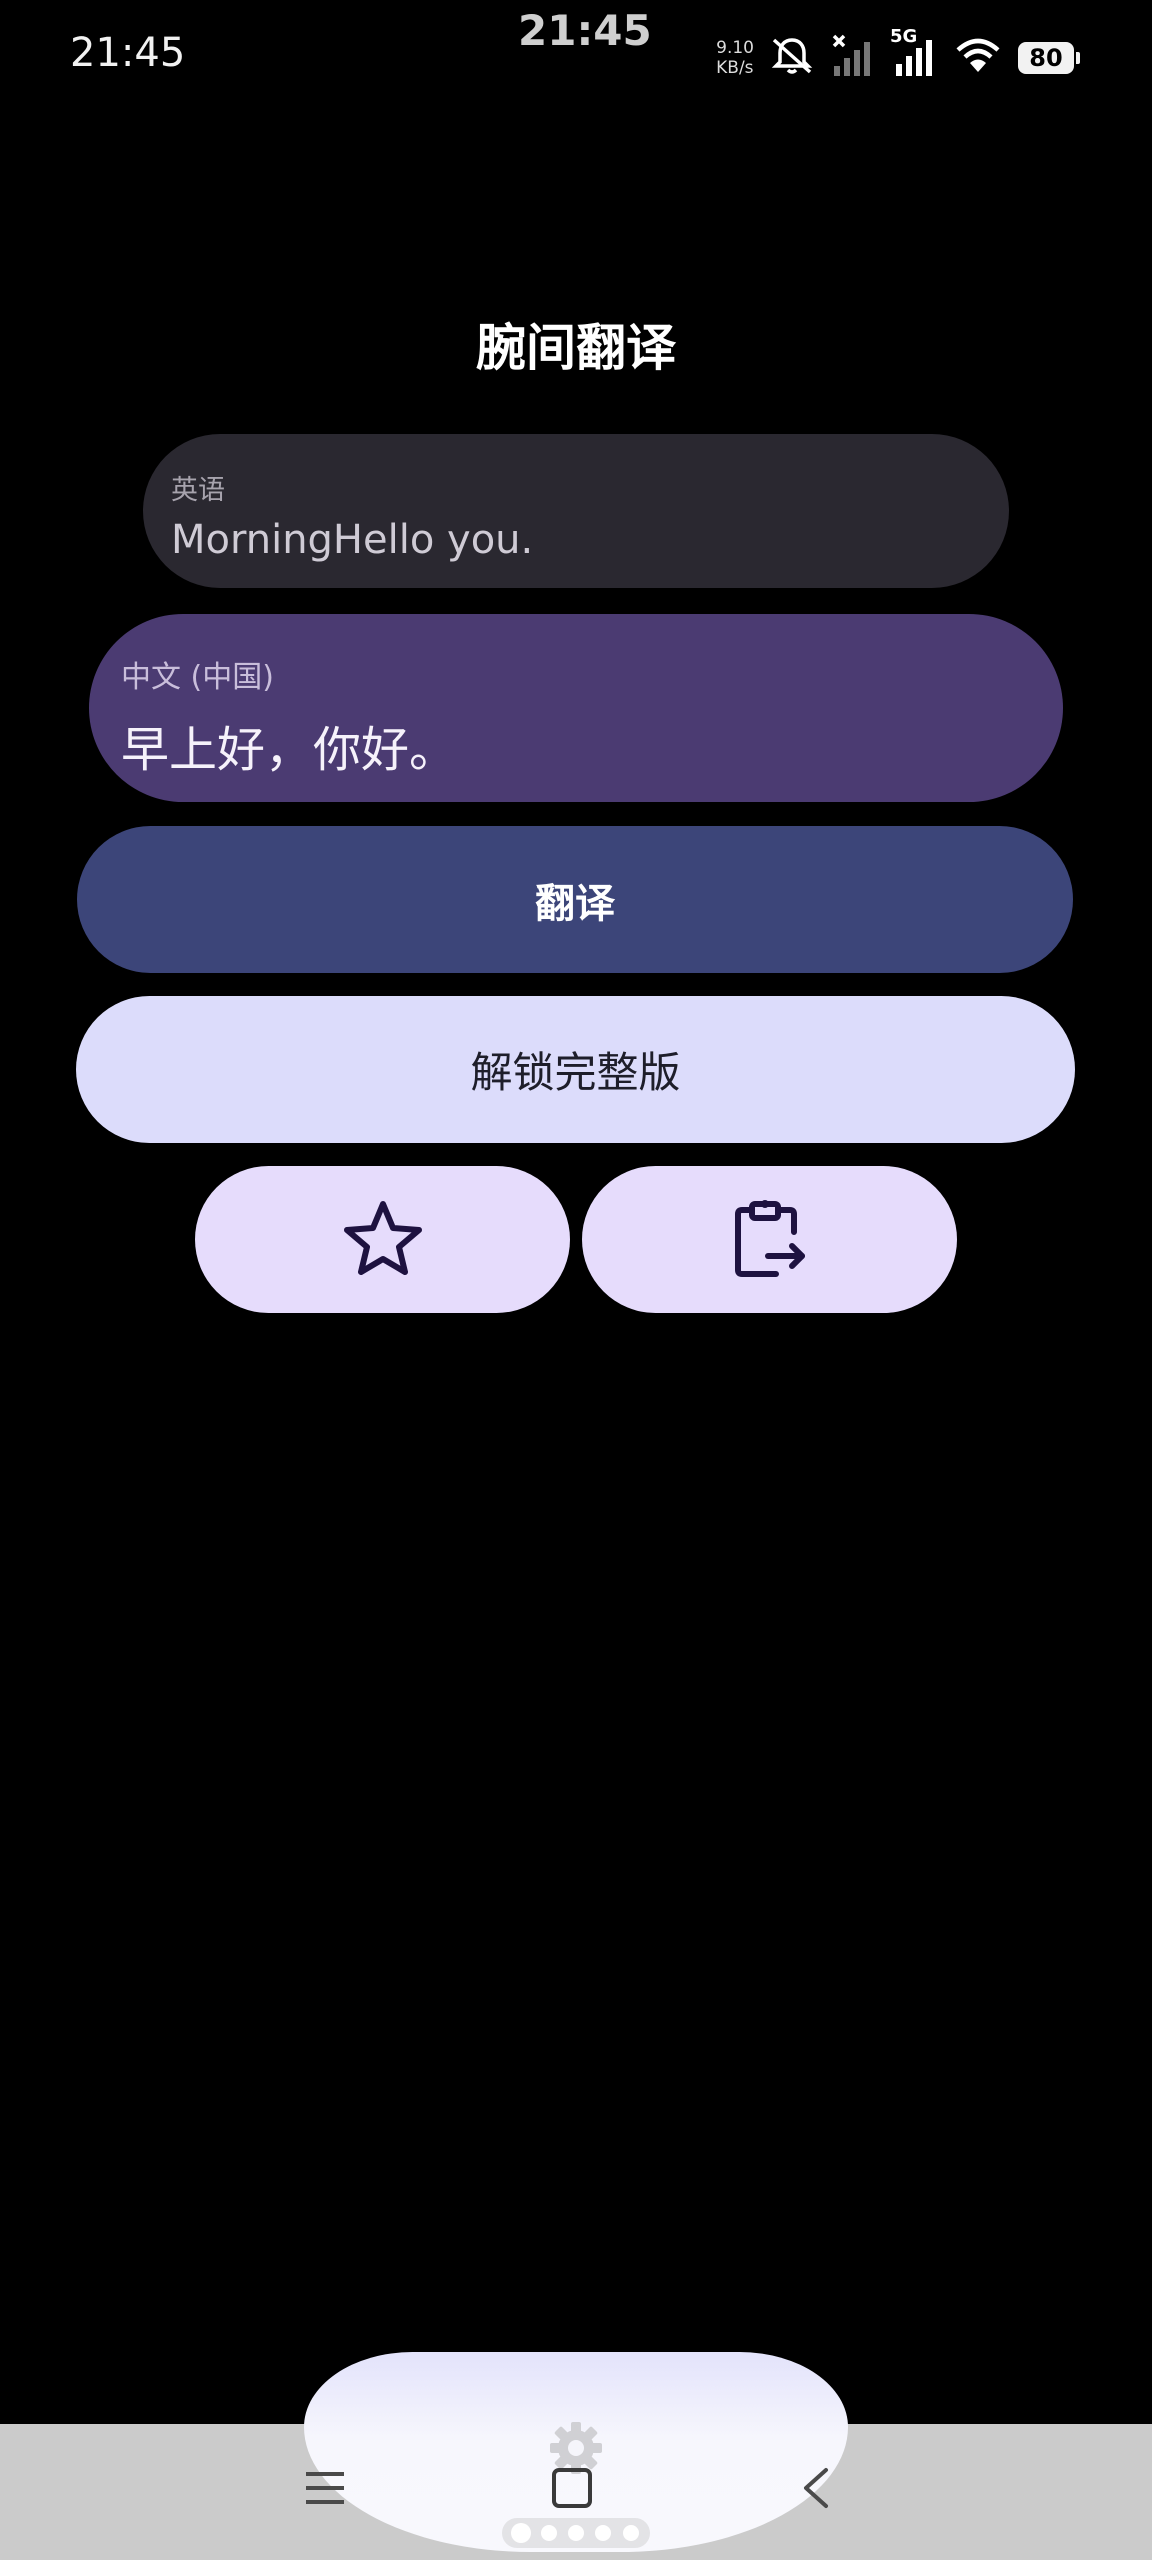 The width and height of the screenshot is (1152, 2560). Describe the element at coordinates (325, 2490) in the screenshot. I see `menu-icon` at that location.